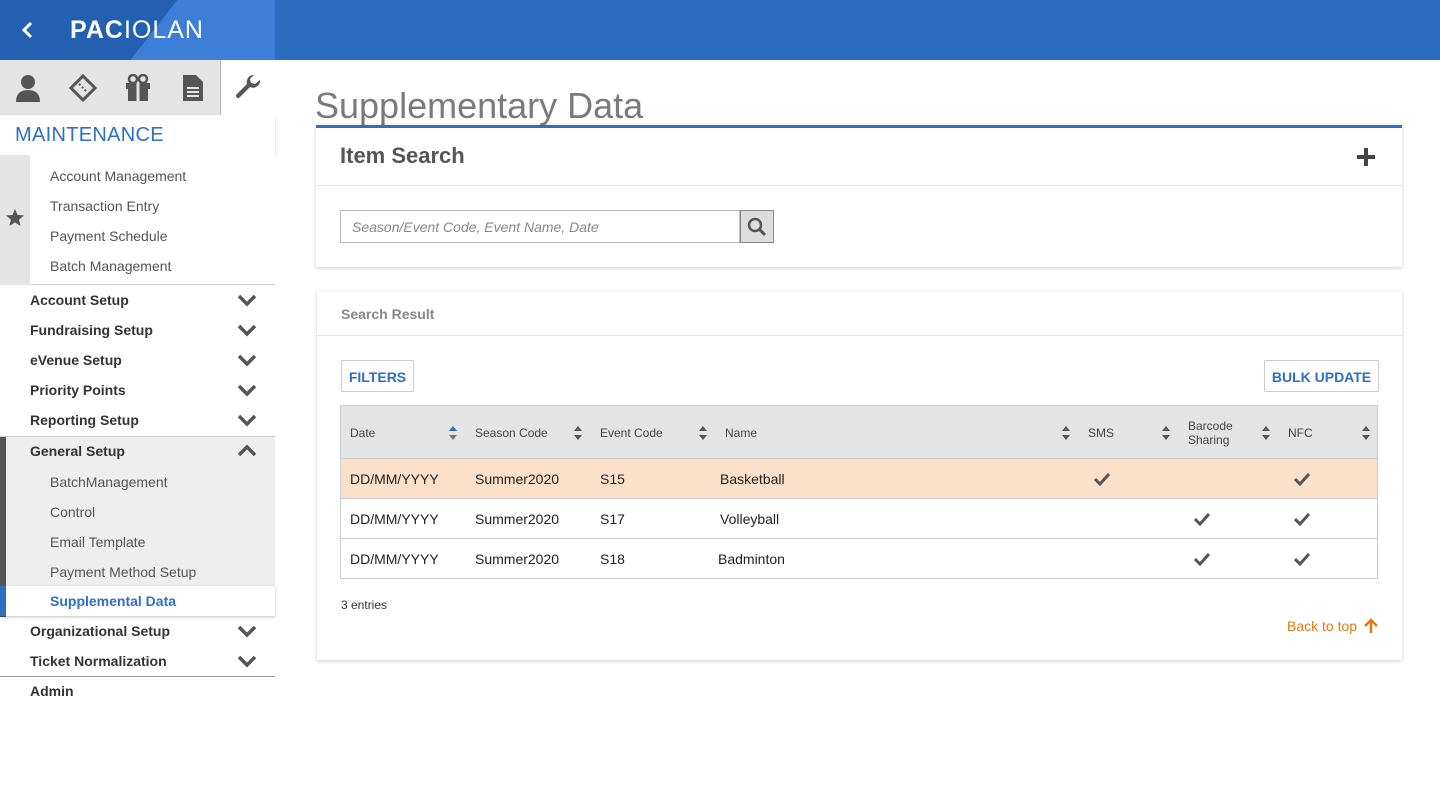  Describe the element at coordinates (540, 226) in the screenshot. I see `search-input` at that location.